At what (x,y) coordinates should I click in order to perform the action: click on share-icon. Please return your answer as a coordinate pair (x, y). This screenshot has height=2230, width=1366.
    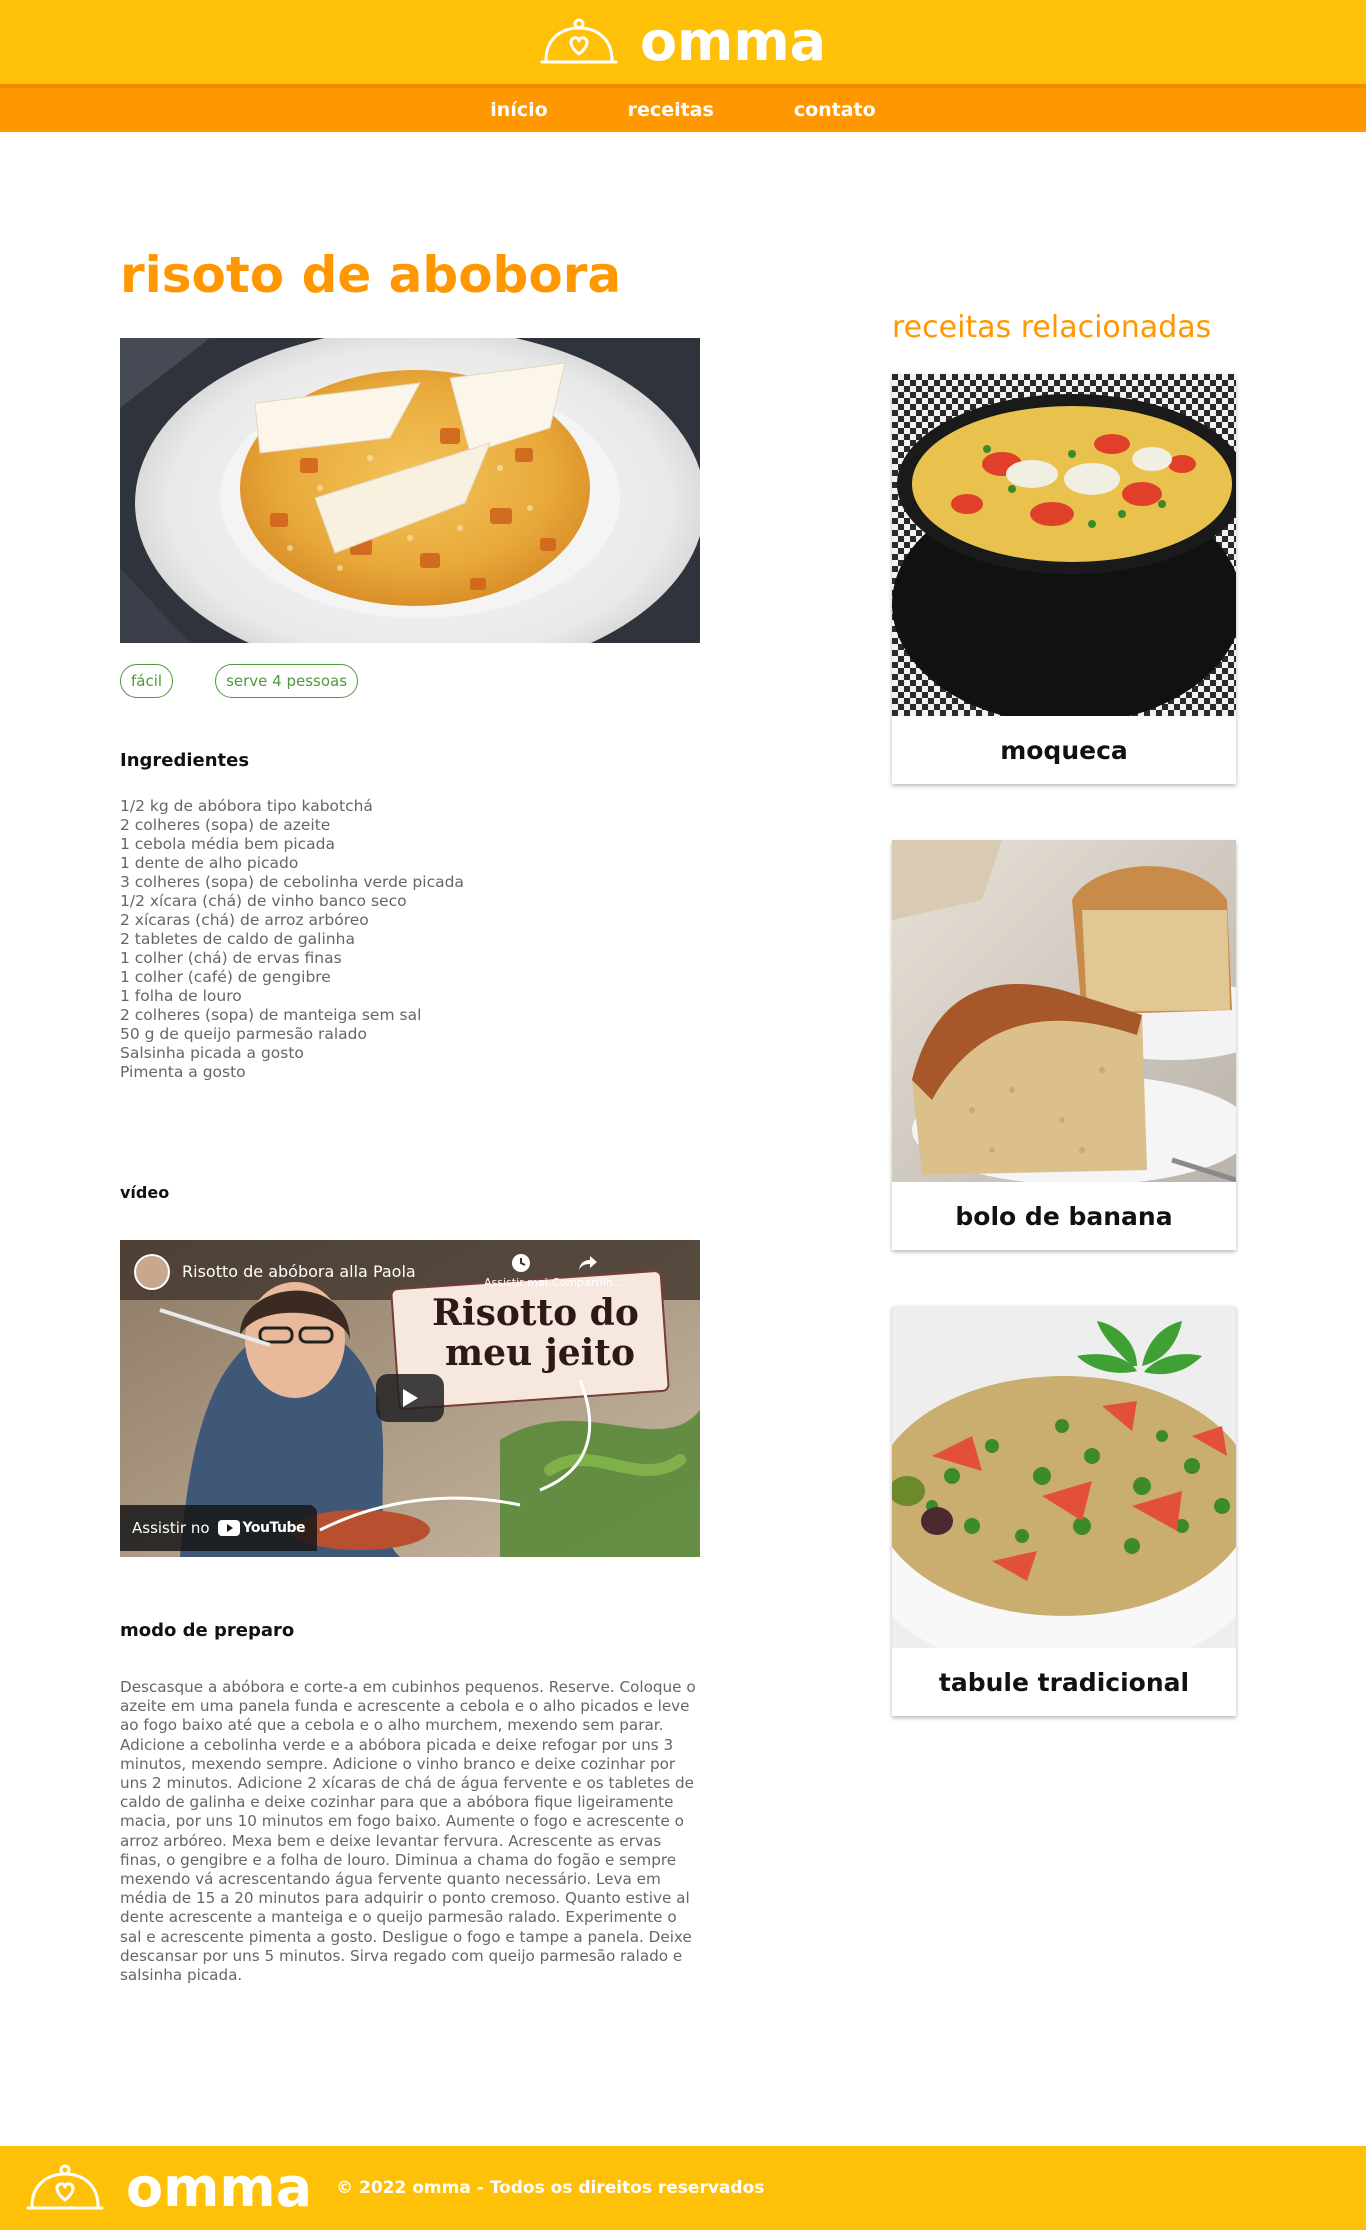
    Looking at the image, I should click on (587, 1263).